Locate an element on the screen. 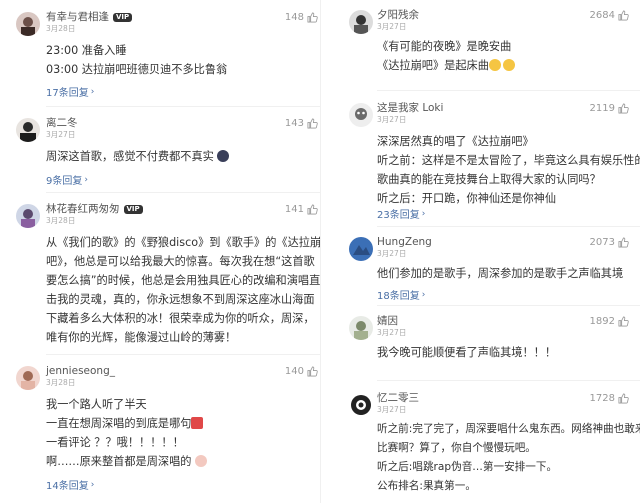  like-count: 140 is located at coordinates (294, 371).